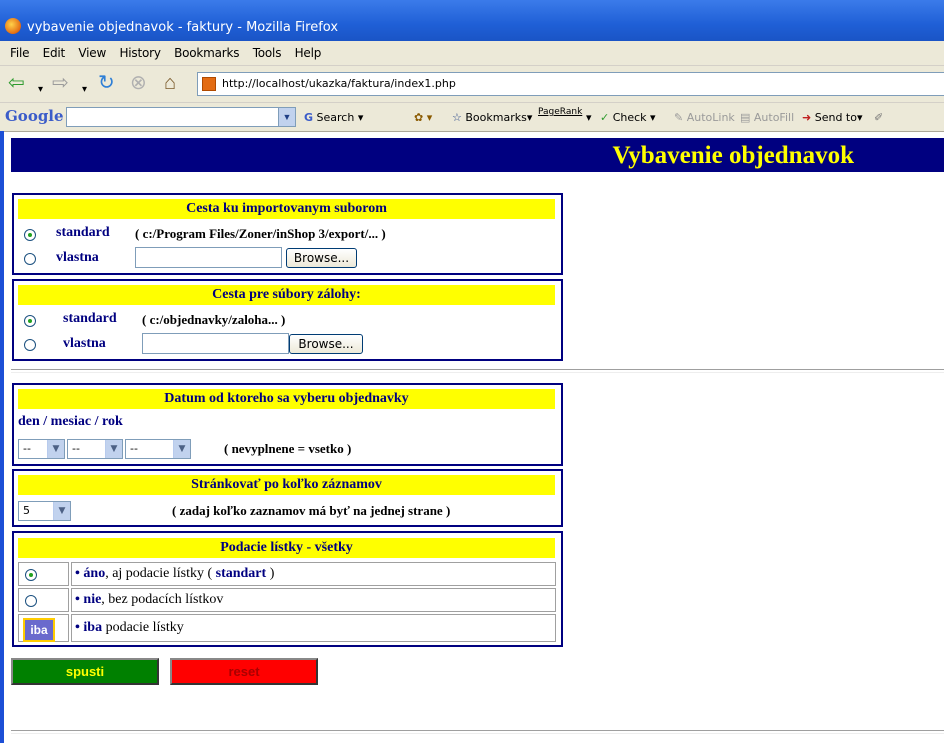 The height and width of the screenshot is (743, 944). I want to click on autolink-button: ✎ AutoLink, so click(704, 117).